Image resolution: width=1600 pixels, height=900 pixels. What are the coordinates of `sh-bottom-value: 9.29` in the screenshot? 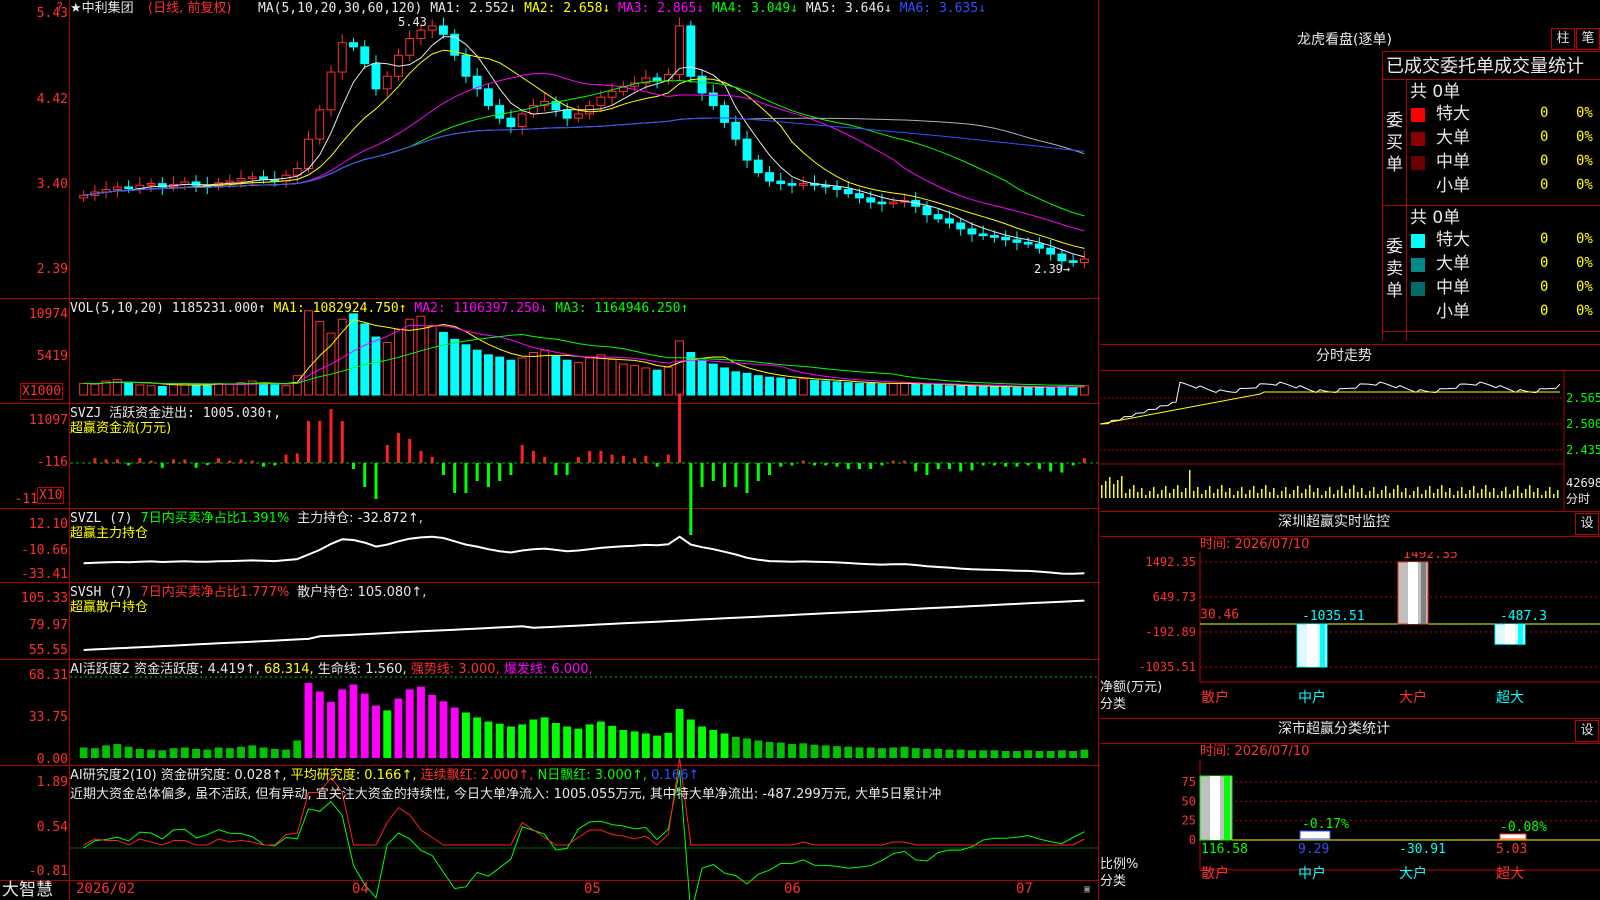 It's located at (1313, 849).